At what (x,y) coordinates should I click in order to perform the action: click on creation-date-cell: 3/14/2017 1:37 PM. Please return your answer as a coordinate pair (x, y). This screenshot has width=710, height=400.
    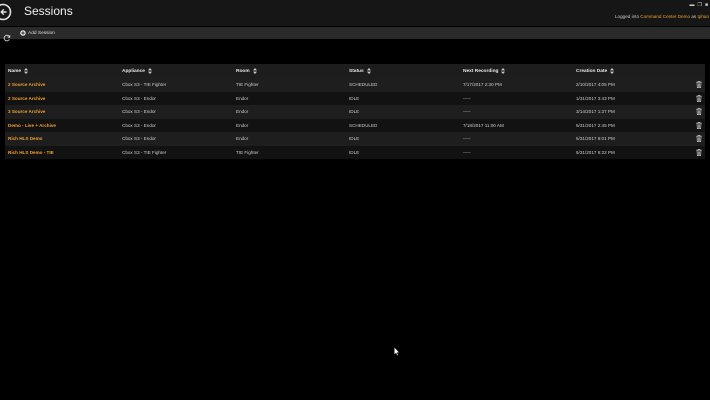
    Looking at the image, I should click on (595, 111).